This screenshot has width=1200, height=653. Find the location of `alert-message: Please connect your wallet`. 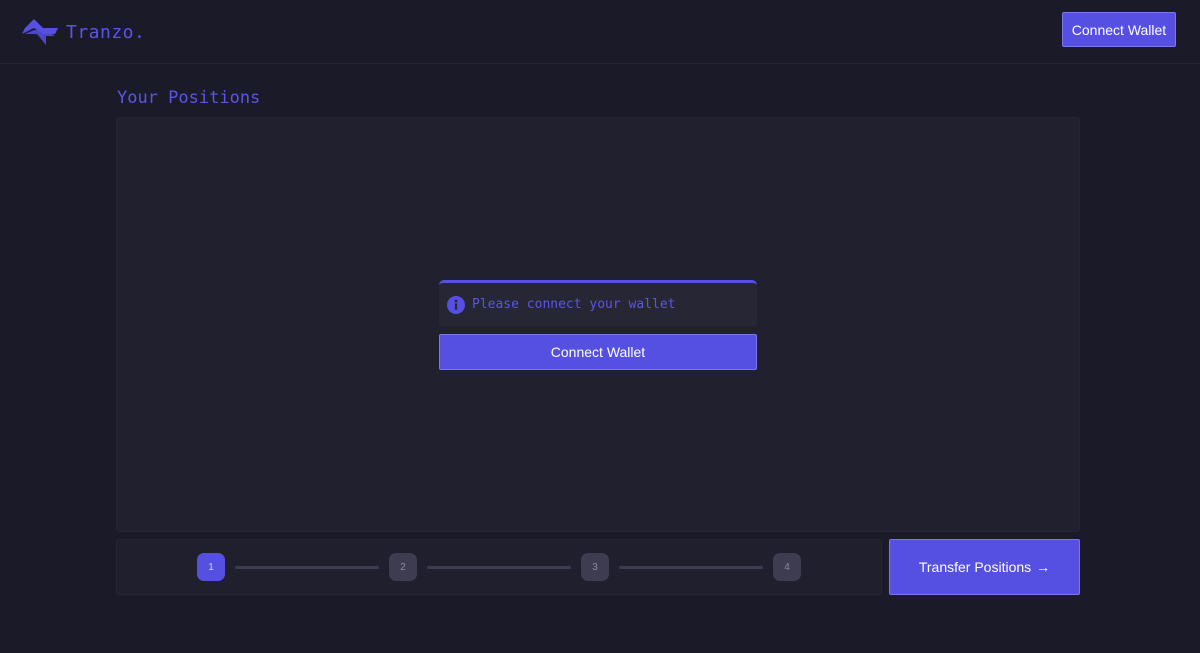

alert-message: Please connect your wallet is located at coordinates (574, 304).